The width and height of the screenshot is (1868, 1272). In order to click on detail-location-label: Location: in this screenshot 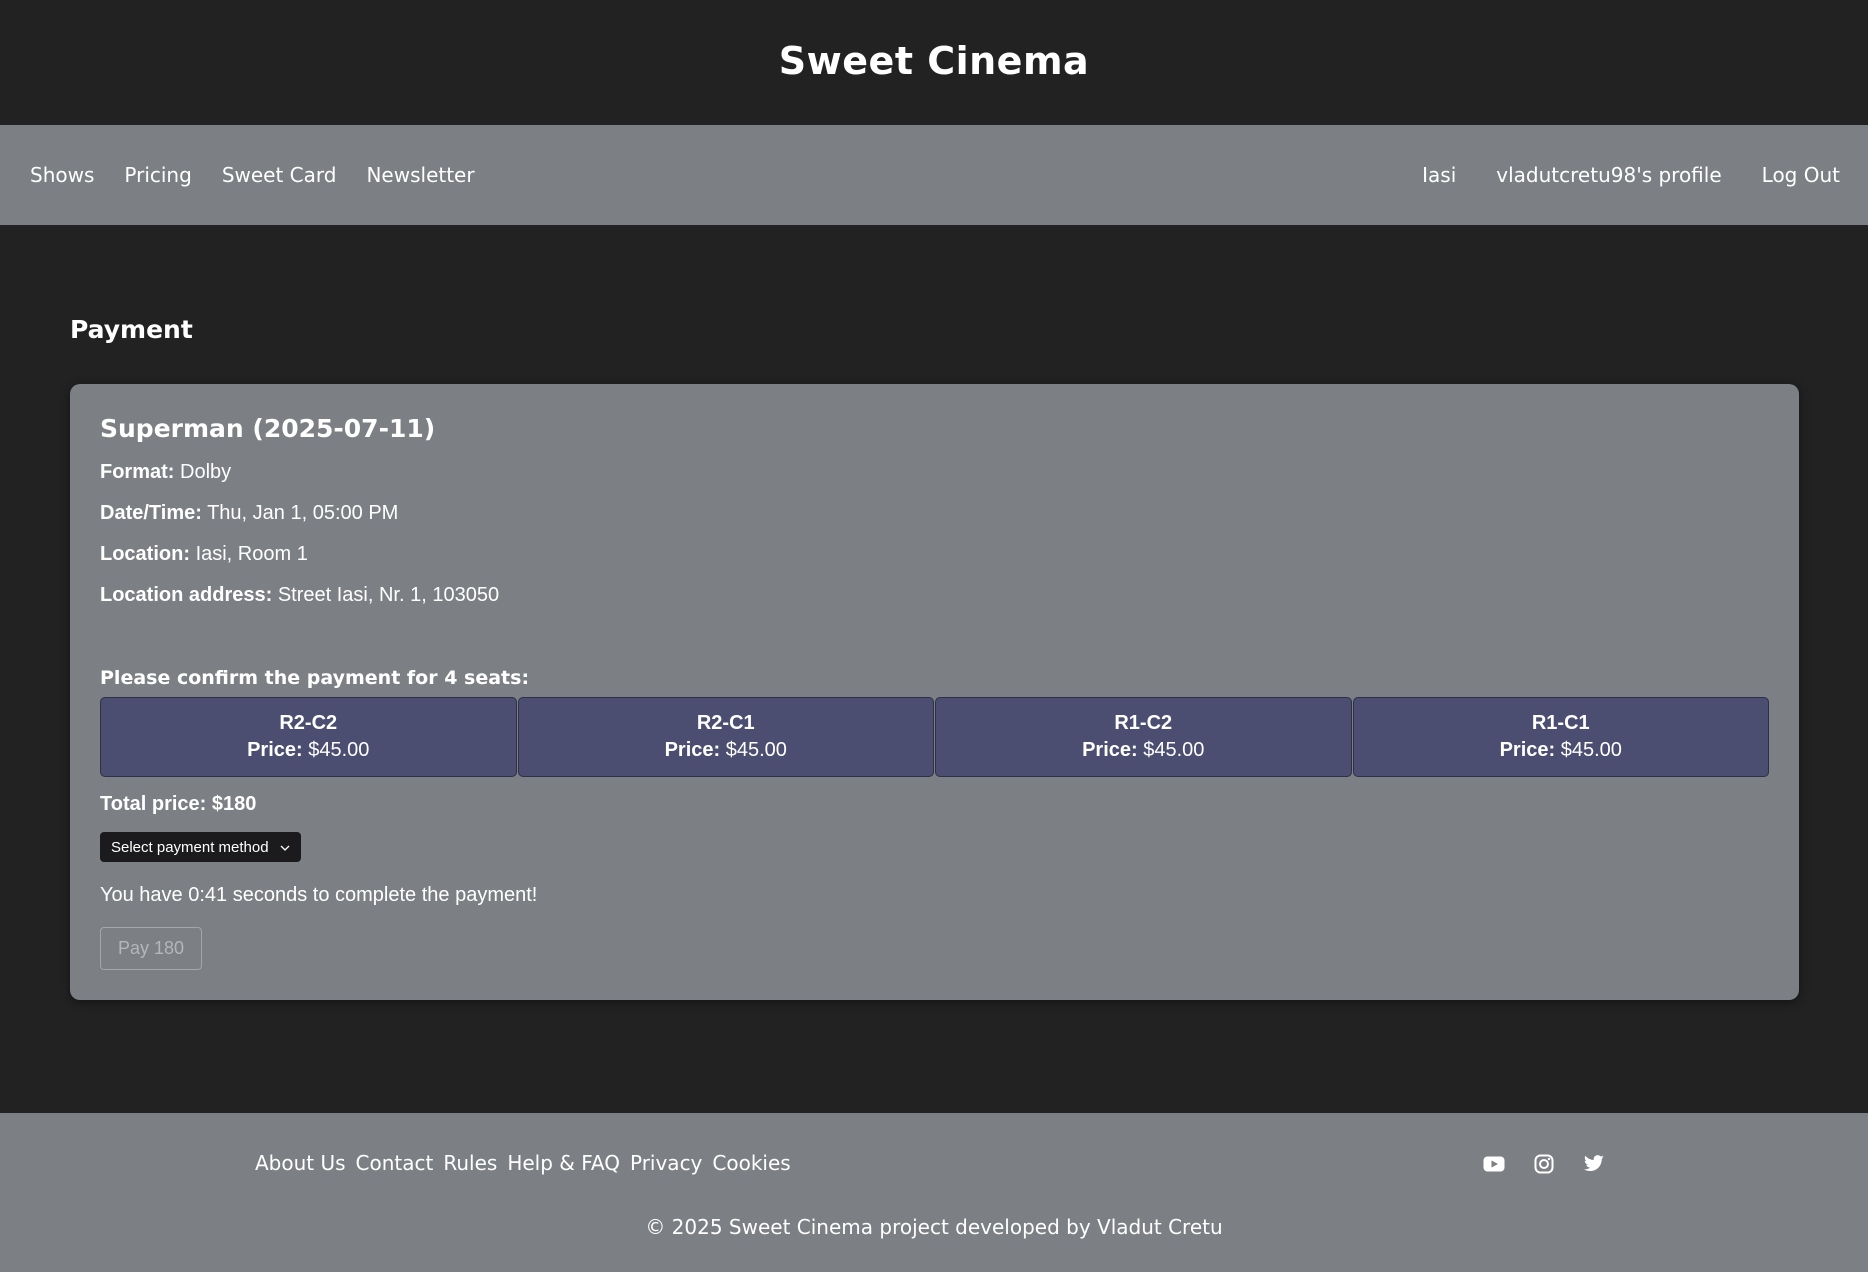, I will do `click(145, 554)`.